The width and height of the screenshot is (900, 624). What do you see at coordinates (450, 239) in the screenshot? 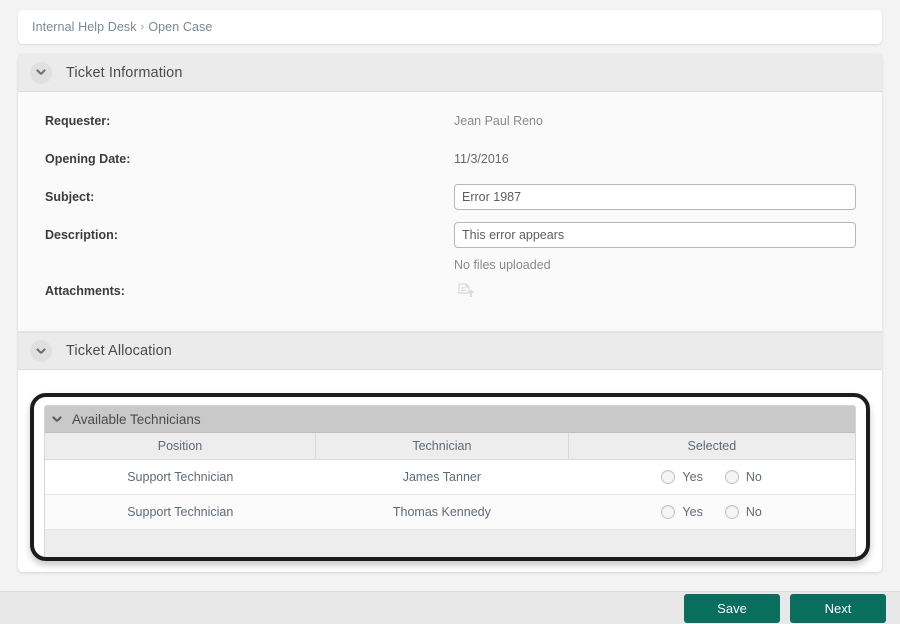
I see `field-row-description: Description:` at bounding box center [450, 239].